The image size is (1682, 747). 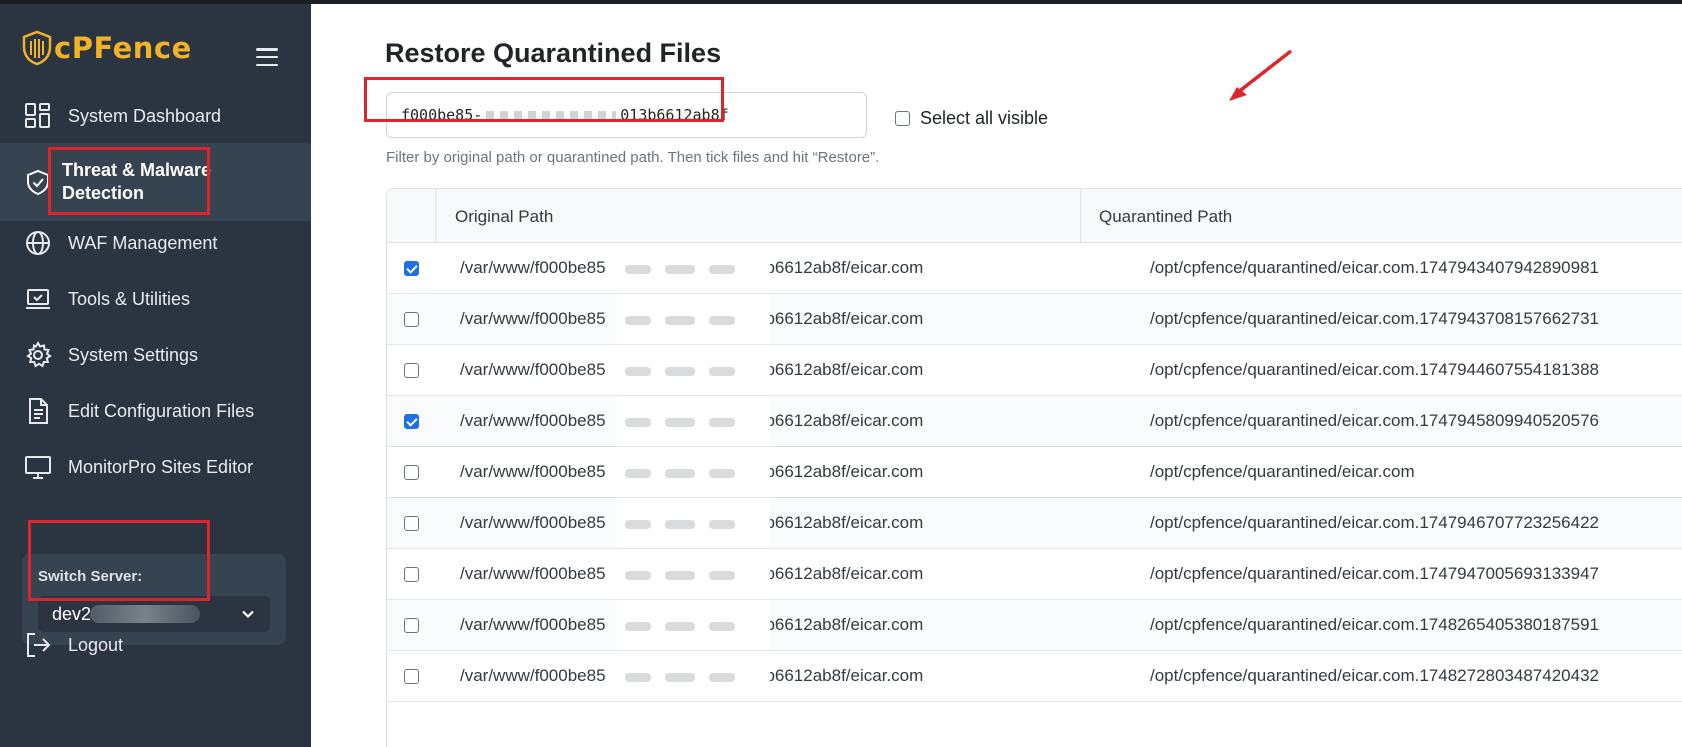 I want to click on sidebar-item-waf-management: WAF Management, so click(x=155, y=243).